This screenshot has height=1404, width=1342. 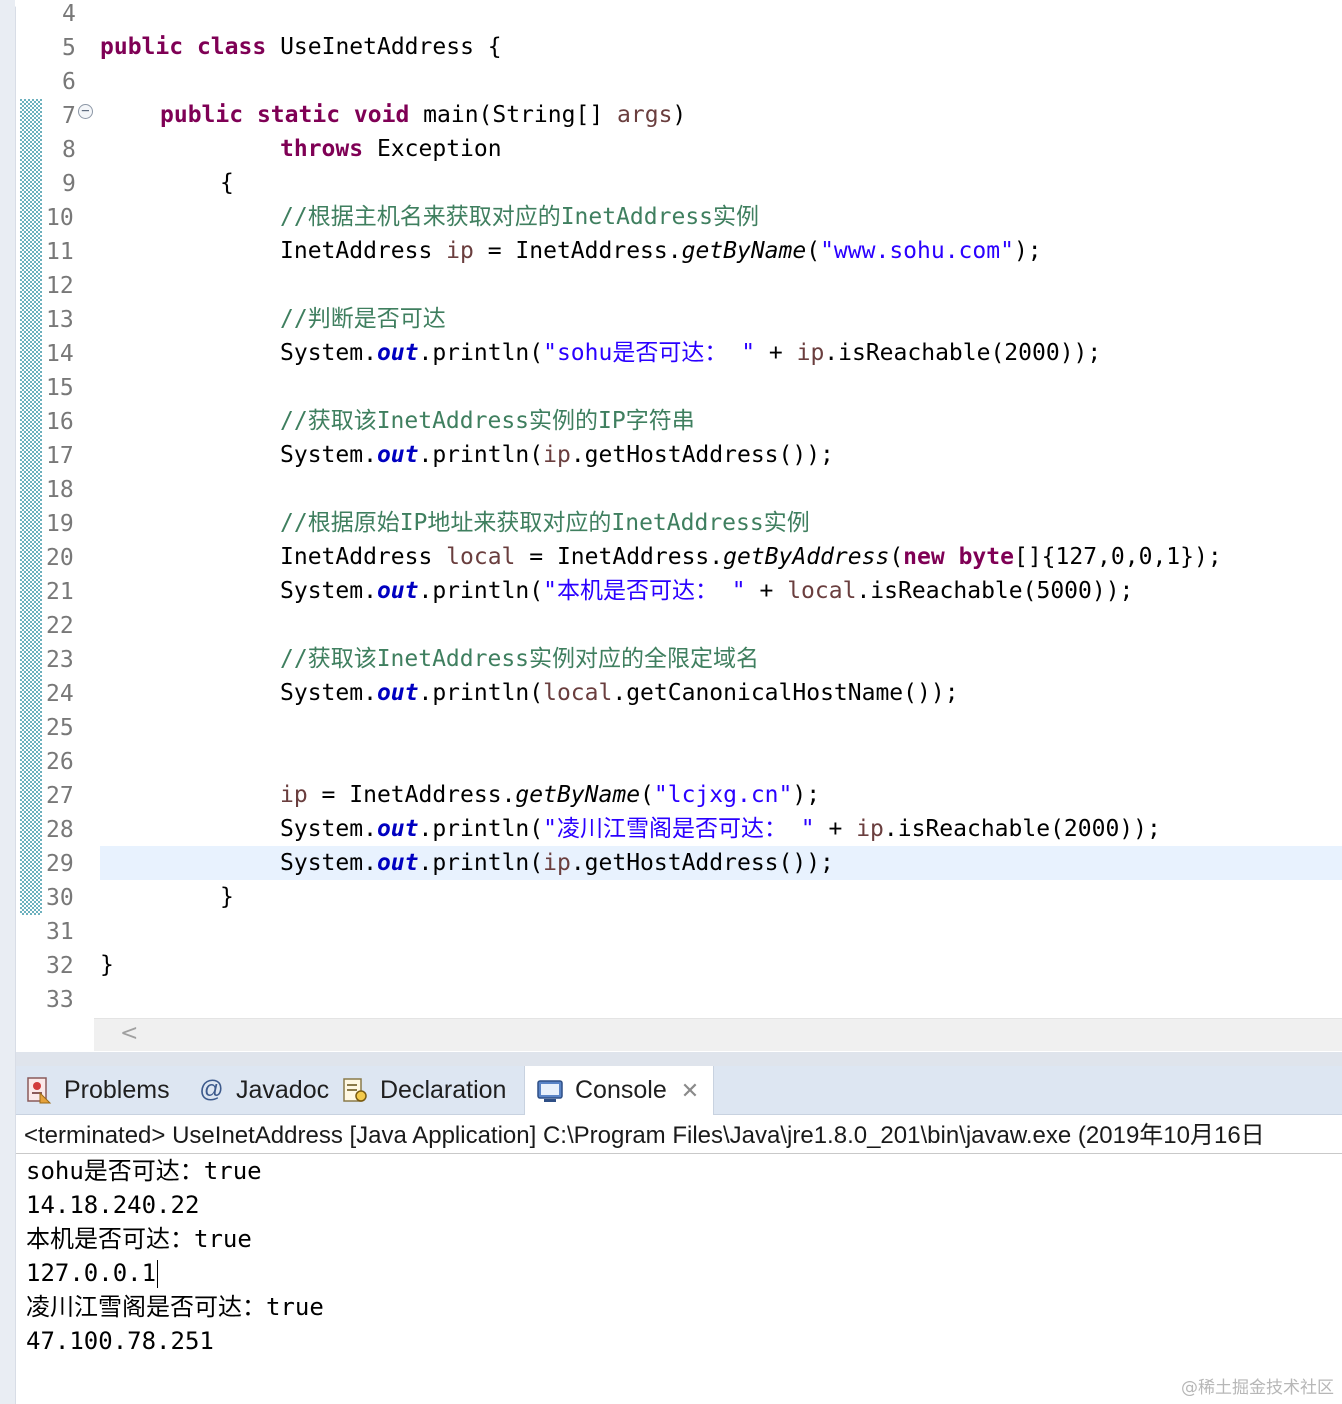 What do you see at coordinates (520, 115) in the screenshot?
I see `code-text: main(String[]` at bounding box center [520, 115].